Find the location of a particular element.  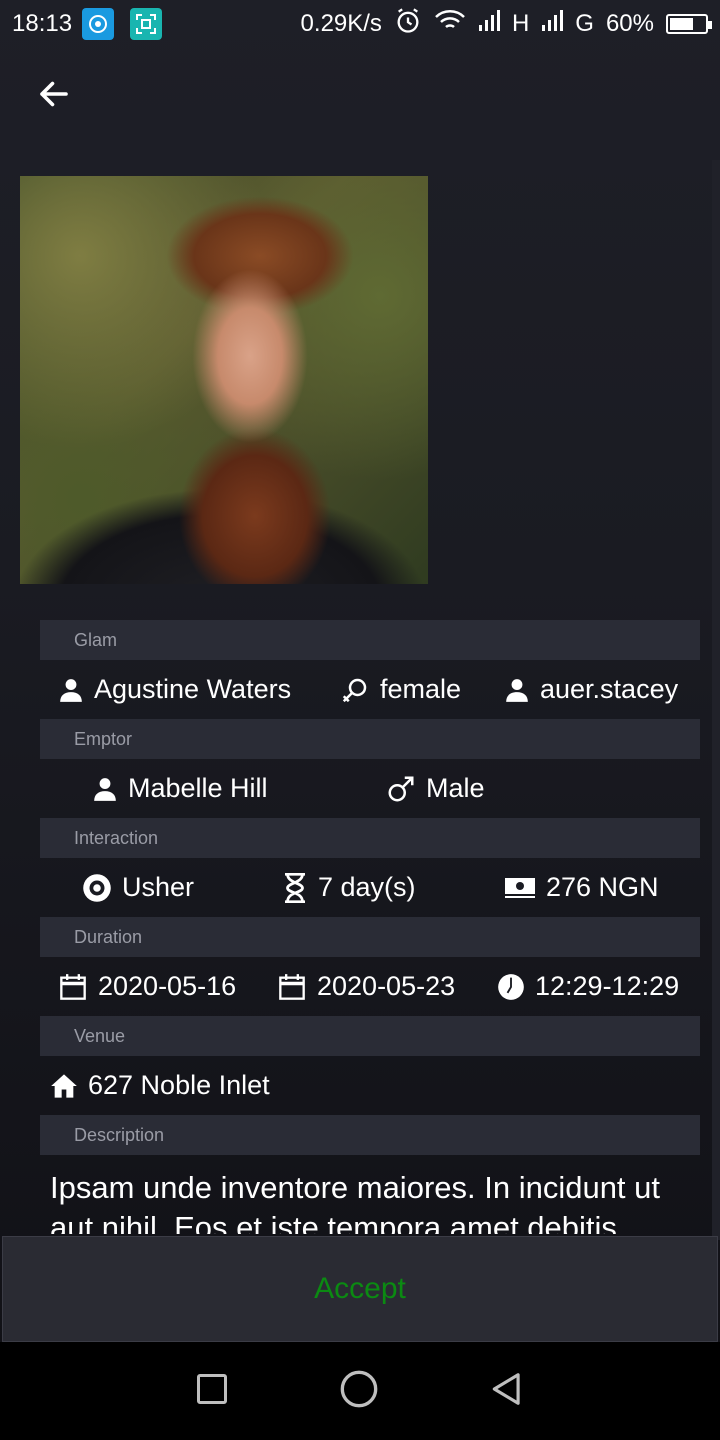

time-range: 12:29-12:29 is located at coordinates (607, 986).